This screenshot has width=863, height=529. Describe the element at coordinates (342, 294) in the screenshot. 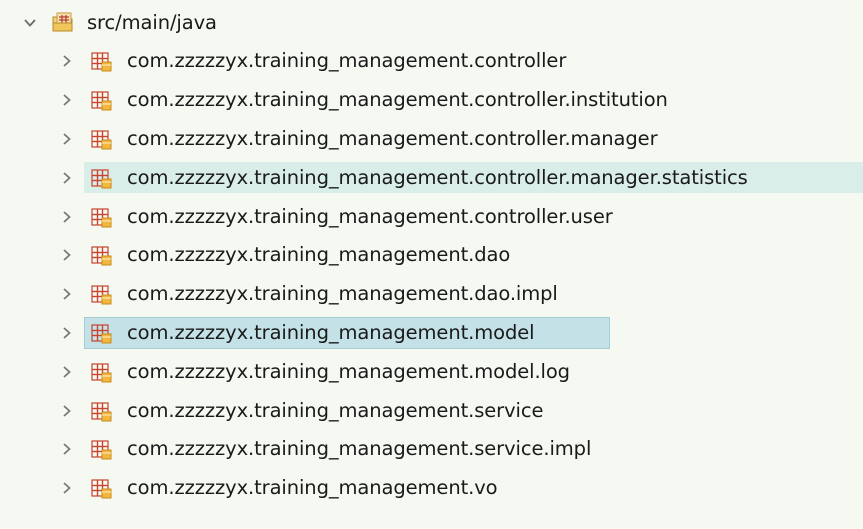

I see `package-label: com.zzzzzyx.training_management.dao.impl` at that location.